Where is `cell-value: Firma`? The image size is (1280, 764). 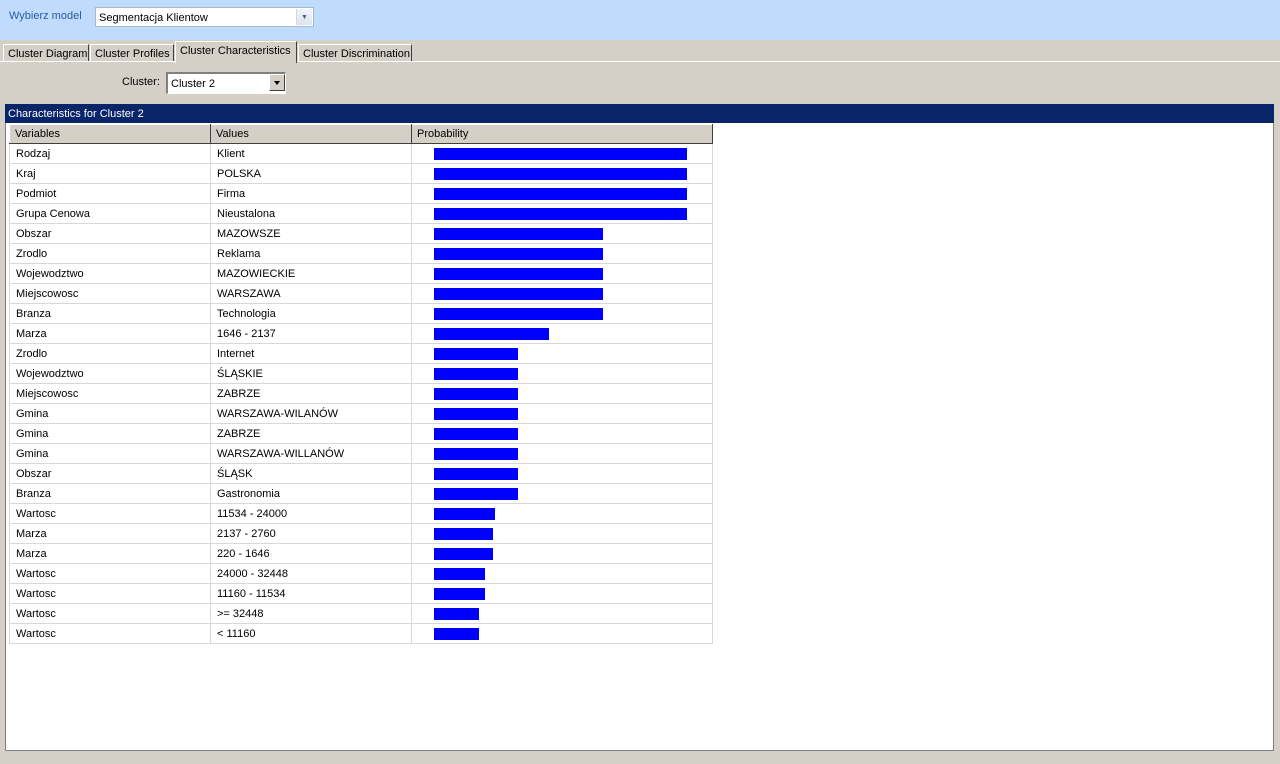 cell-value: Firma is located at coordinates (311, 193).